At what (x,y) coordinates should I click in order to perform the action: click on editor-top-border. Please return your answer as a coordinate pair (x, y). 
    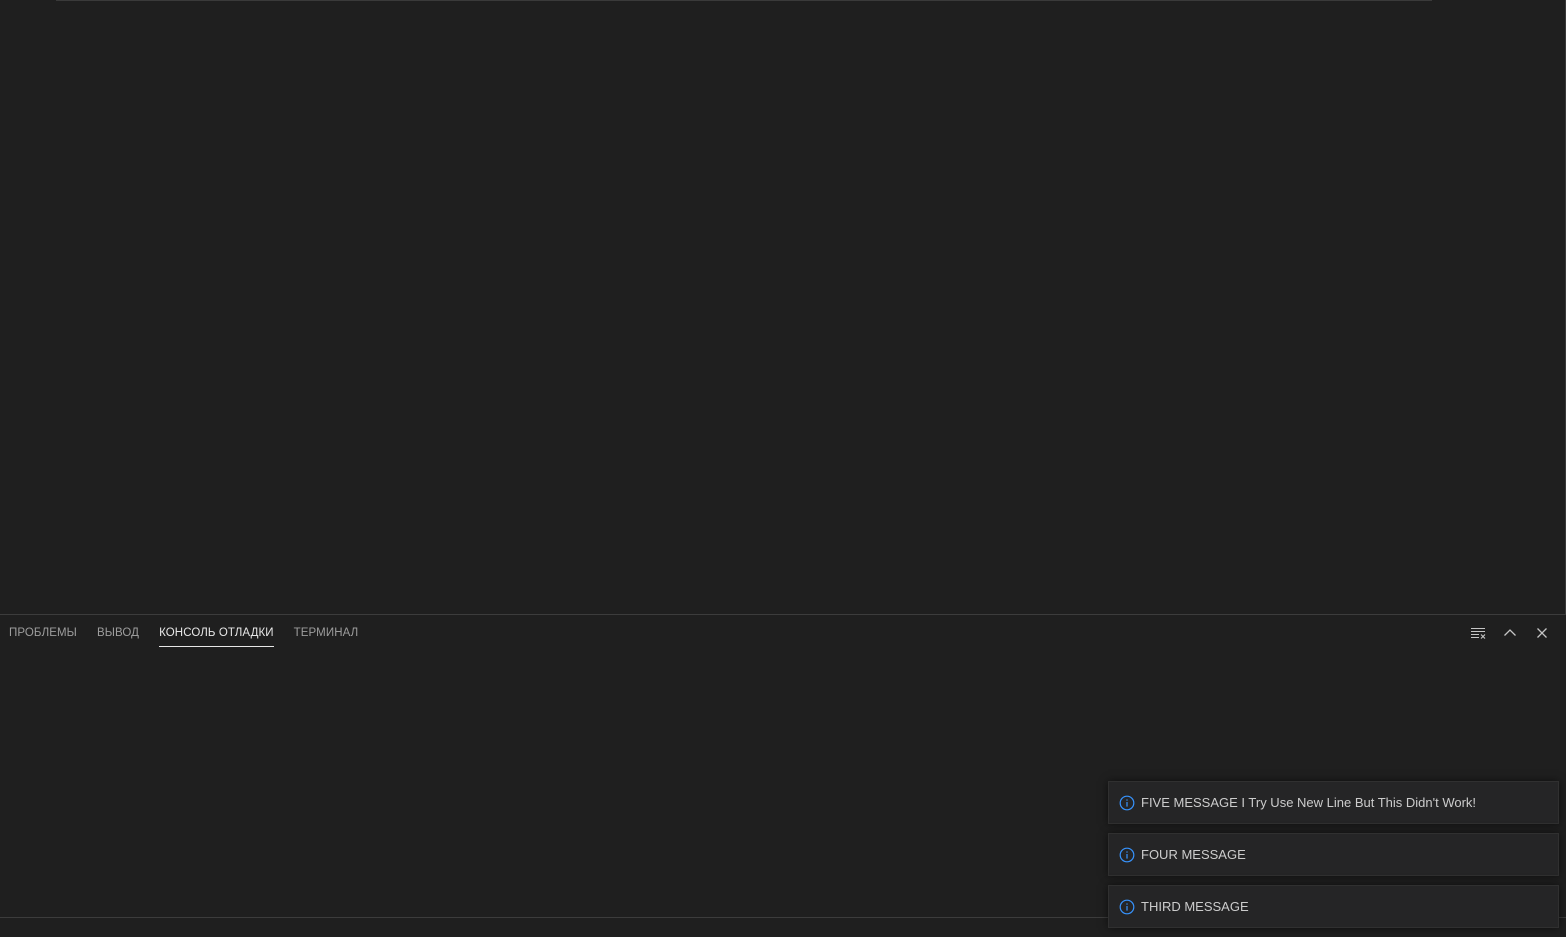
    Looking at the image, I should click on (744, 0).